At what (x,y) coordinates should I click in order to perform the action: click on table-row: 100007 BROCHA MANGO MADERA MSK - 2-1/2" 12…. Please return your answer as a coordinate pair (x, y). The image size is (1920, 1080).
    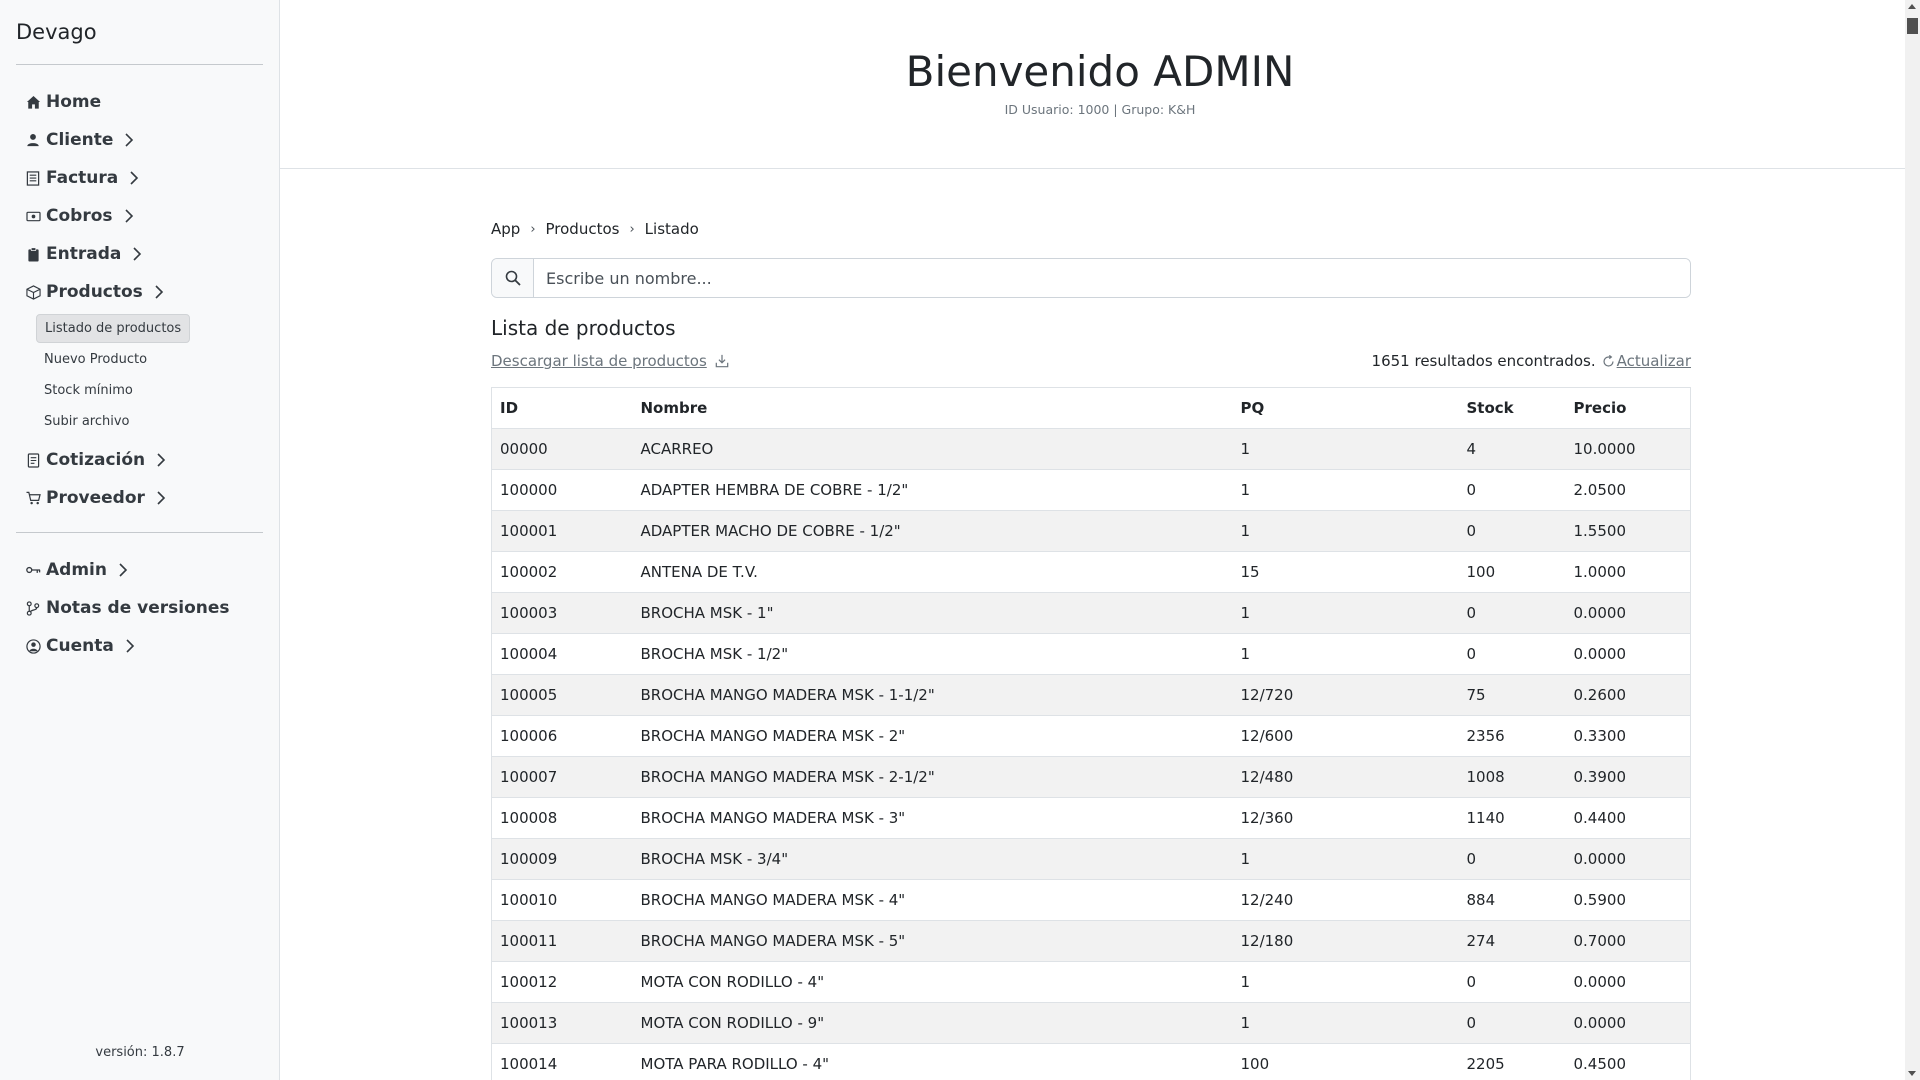
    Looking at the image, I should click on (1091, 777).